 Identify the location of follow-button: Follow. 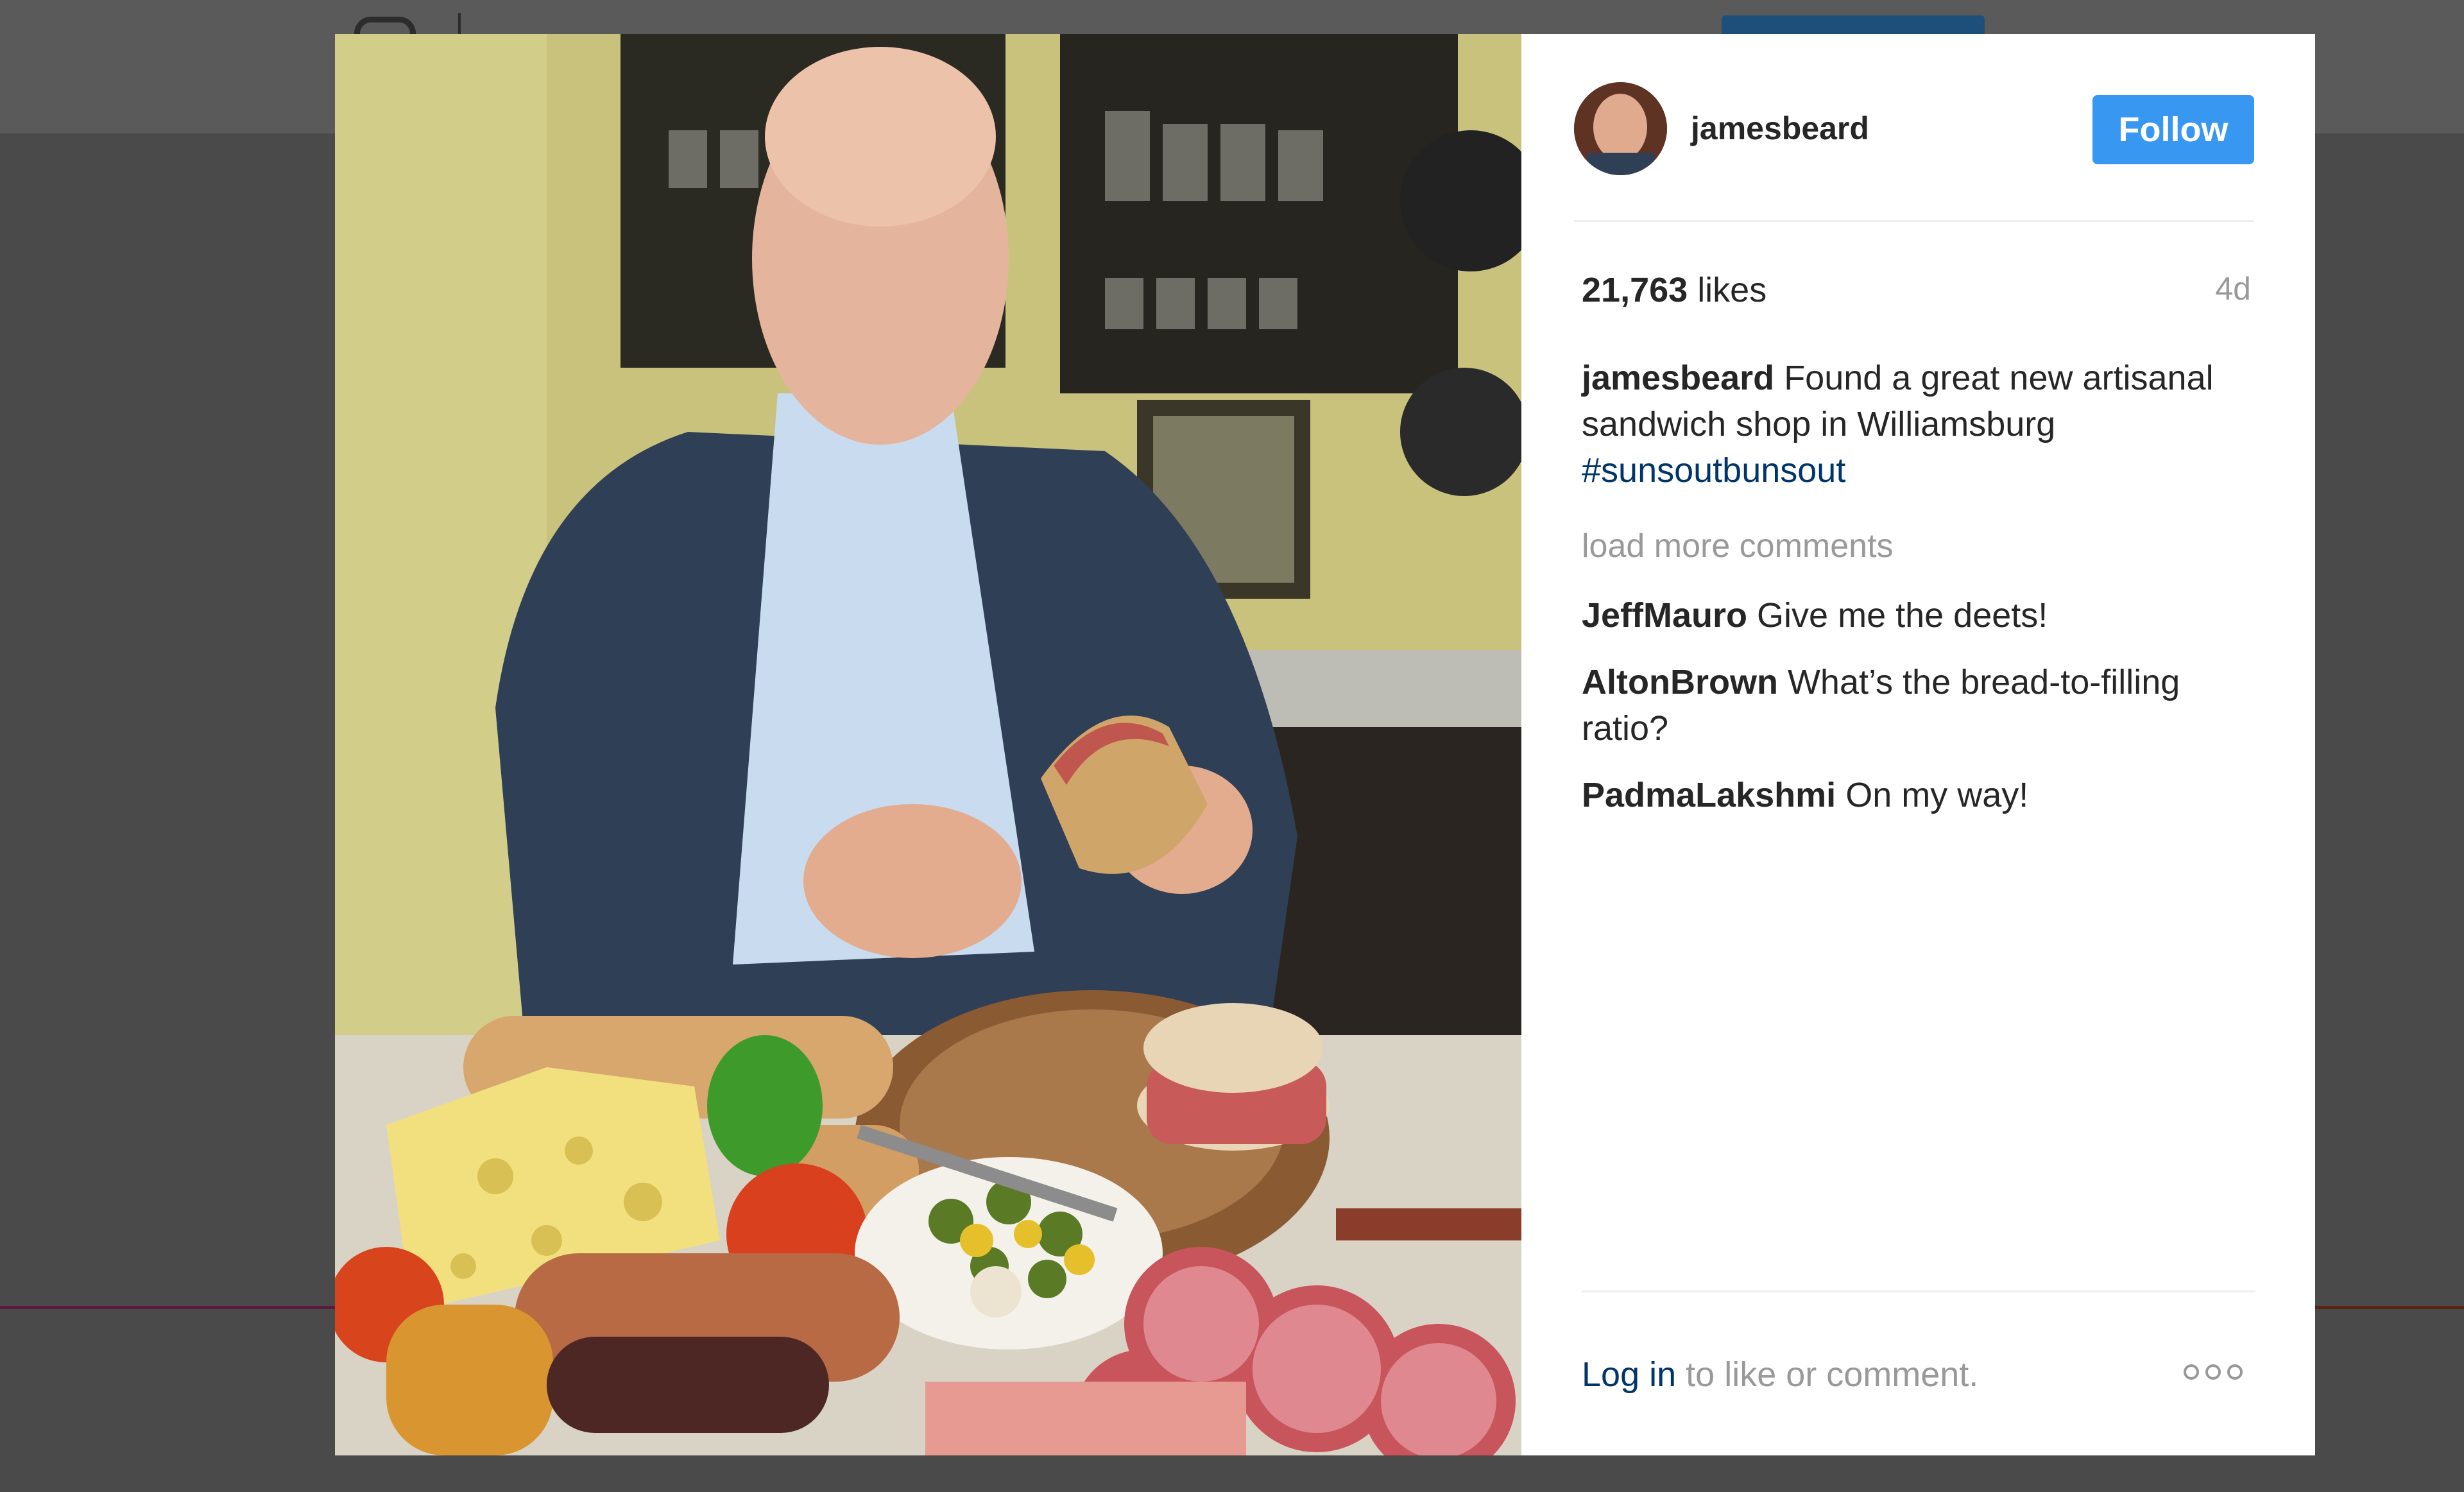
(2173, 129).